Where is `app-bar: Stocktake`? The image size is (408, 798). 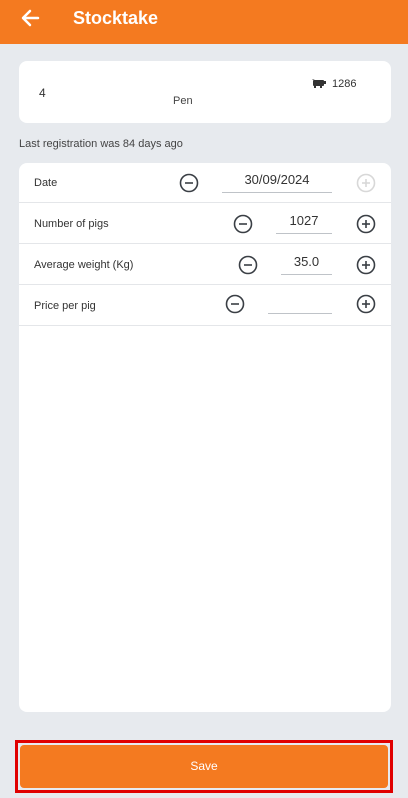 app-bar: Stocktake is located at coordinates (204, 22).